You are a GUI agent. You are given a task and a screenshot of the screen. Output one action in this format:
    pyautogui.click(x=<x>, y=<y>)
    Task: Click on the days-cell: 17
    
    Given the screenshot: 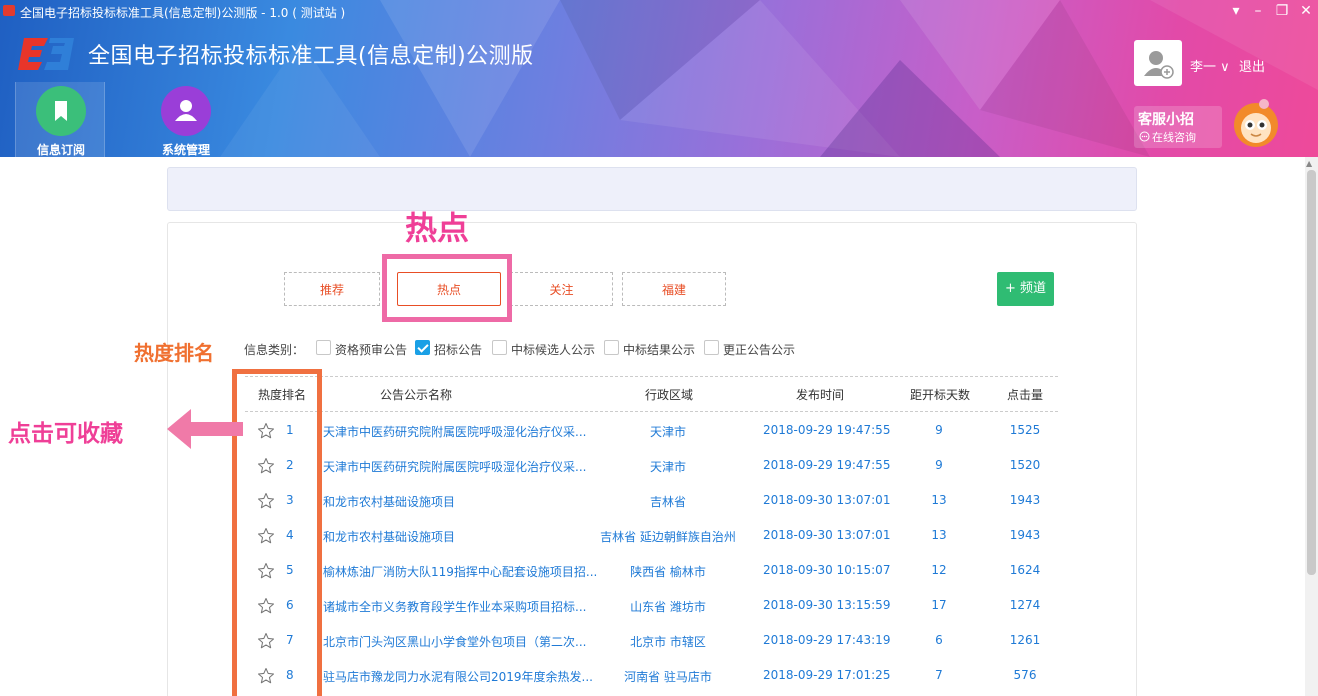 What is the action you would take?
    pyautogui.click(x=939, y=605)
    